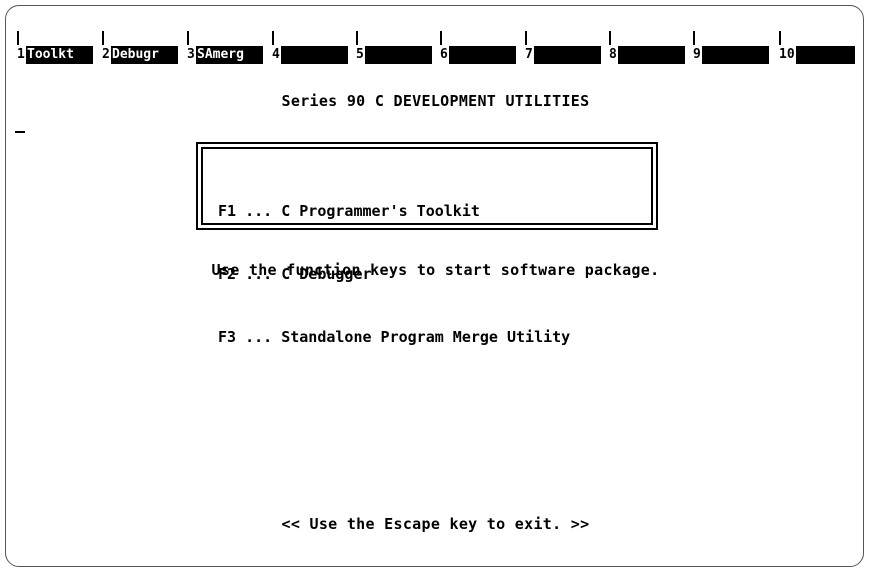  What do you see at coordinates (444, 54) in the screenshot?
I see `fkey-number: 6` at bounding box center [444, 54].